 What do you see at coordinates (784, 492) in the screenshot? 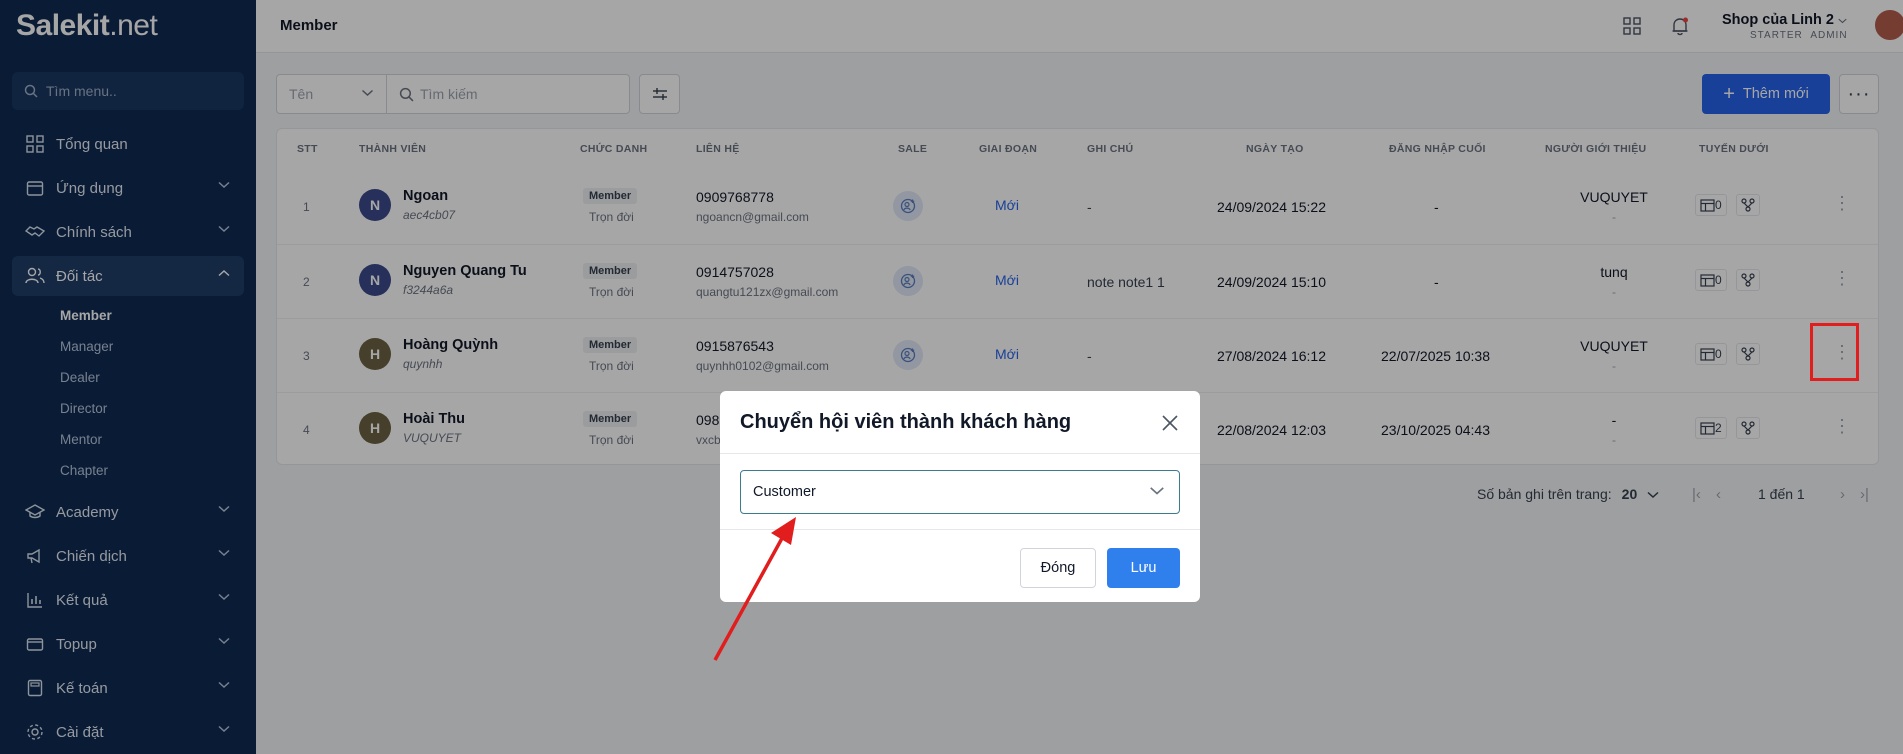
I see `customer-type-value: Customer` at bounding box center [784, 492].